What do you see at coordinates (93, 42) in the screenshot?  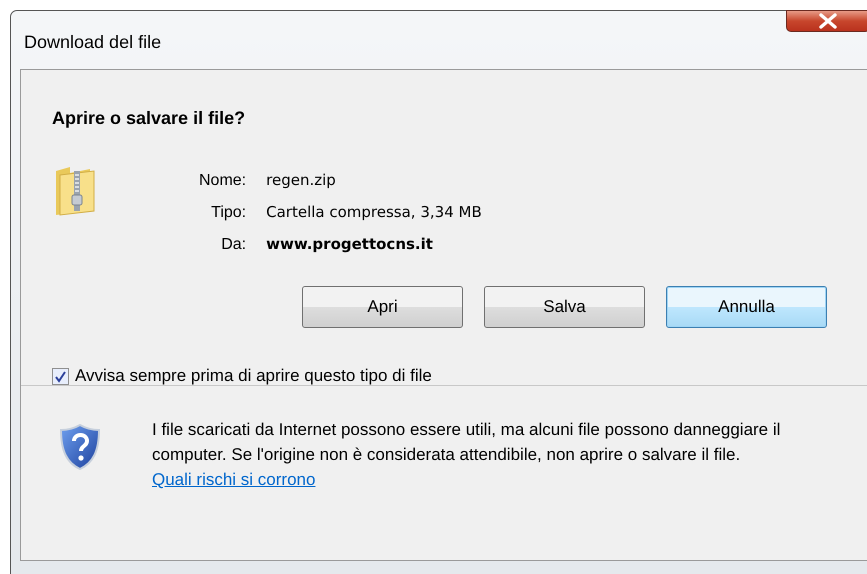 I see `window-title: Download del file` at bounding box center [93, 42].